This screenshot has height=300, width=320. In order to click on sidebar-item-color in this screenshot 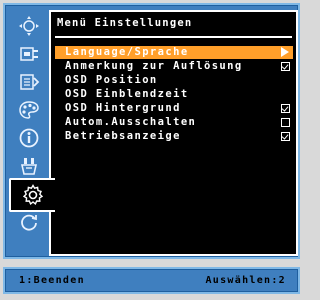, I will do `click(29, 109)`.